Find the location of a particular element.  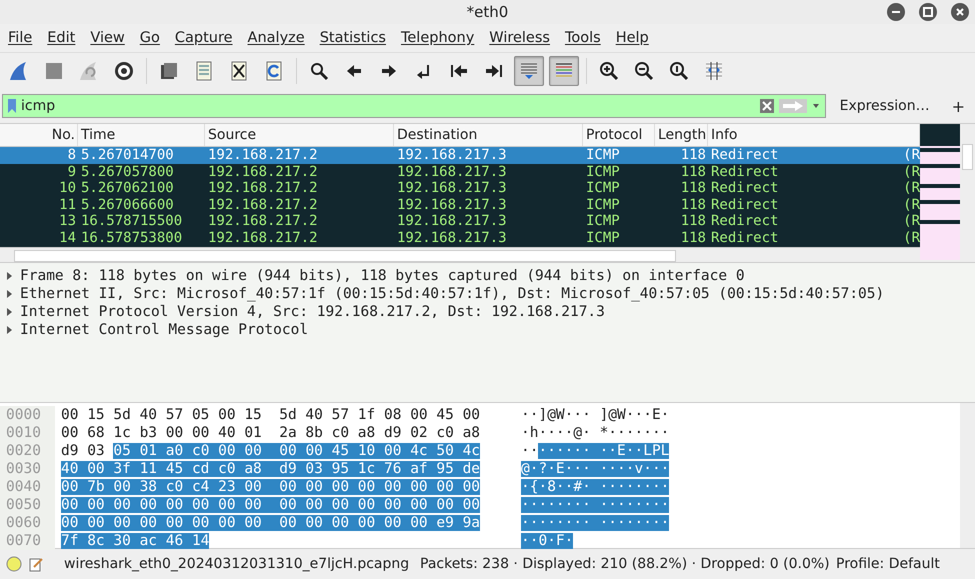

menu-item: Go is located at coordinates (150, 38).